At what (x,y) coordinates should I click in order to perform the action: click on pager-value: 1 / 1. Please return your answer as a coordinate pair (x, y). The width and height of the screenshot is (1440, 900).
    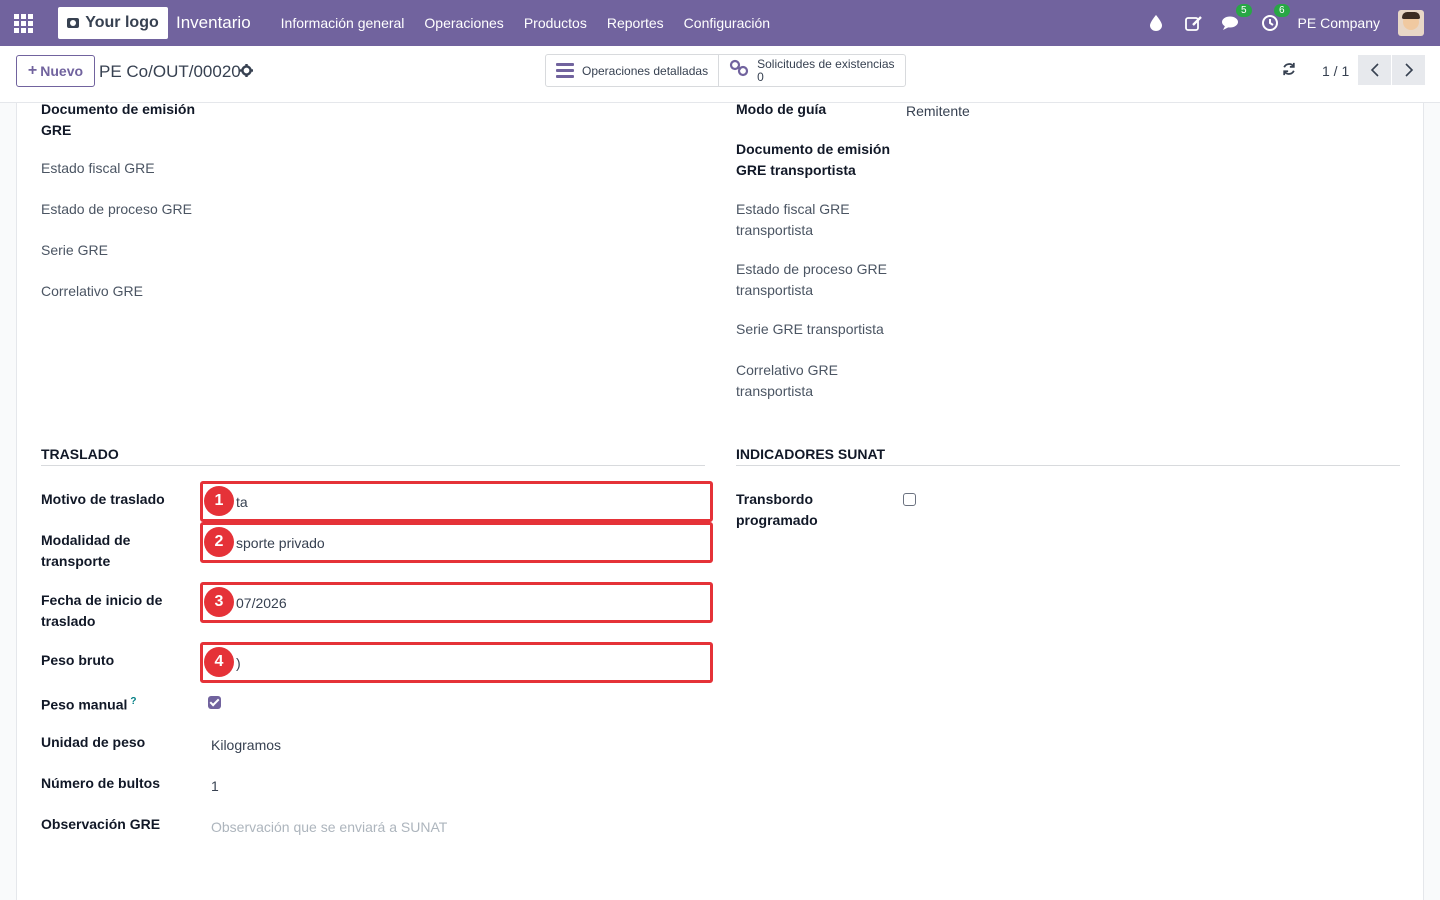
    Looking at the image, I should click on (1335, 71).